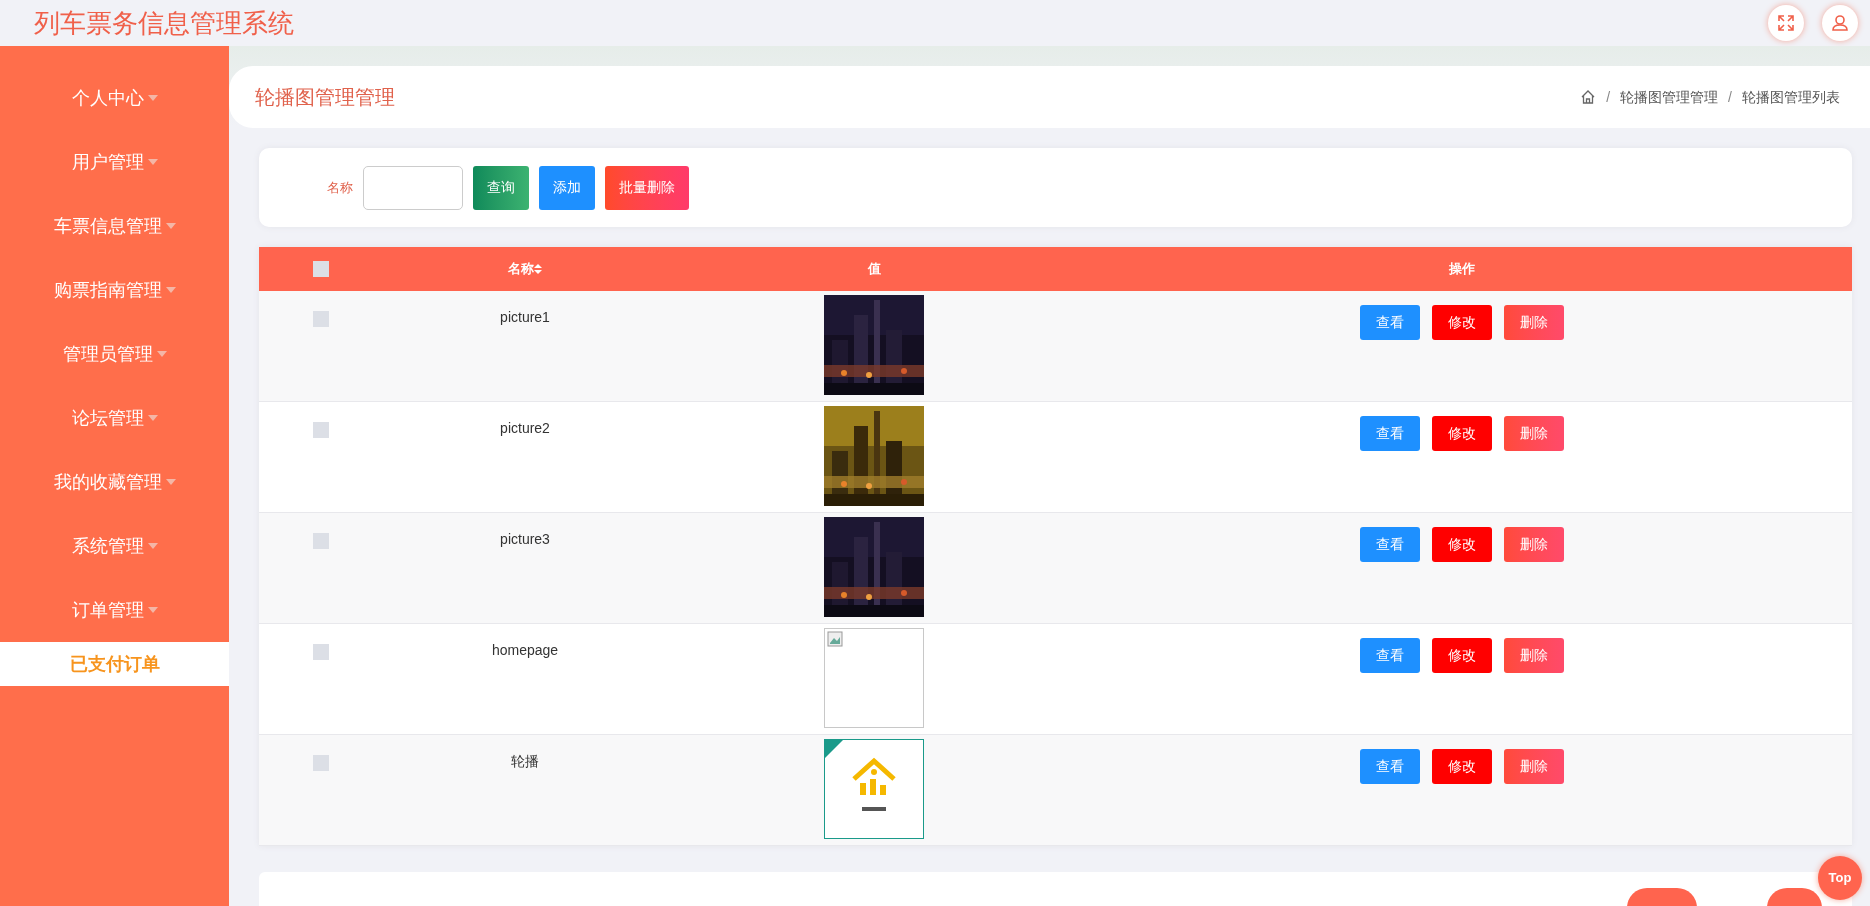  Describe the element at coordinates (114, 290) in the screenshot. I see `sidebar-item: 购票指南管理` at that location.